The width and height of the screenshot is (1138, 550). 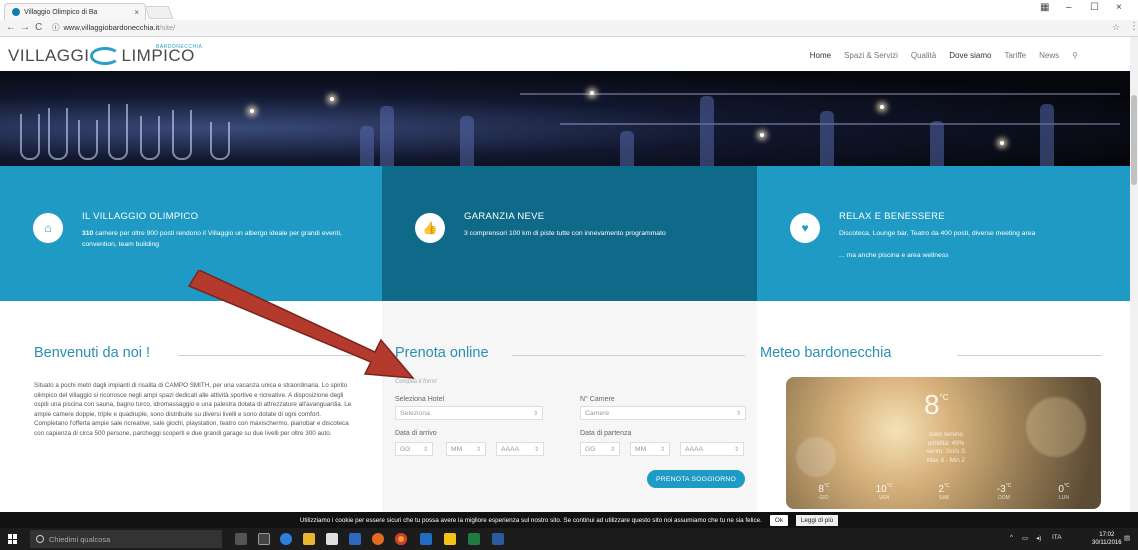 What do you see at coordinates (61, 12) in the screenshot?
I see `tab-title: Villaggio Olimpico di Ba` at bounding box center [61, 12].